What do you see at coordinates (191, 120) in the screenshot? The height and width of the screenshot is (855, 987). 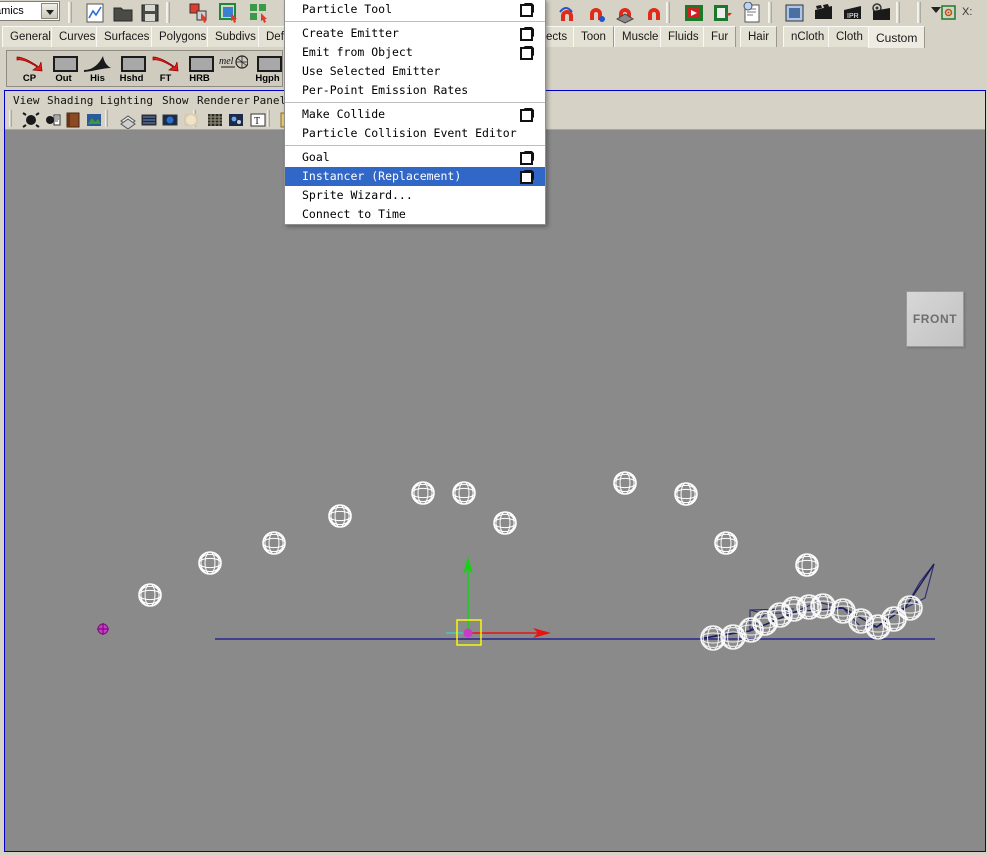 I see `shaded-ball-icon` at bounding box center [191, 120].